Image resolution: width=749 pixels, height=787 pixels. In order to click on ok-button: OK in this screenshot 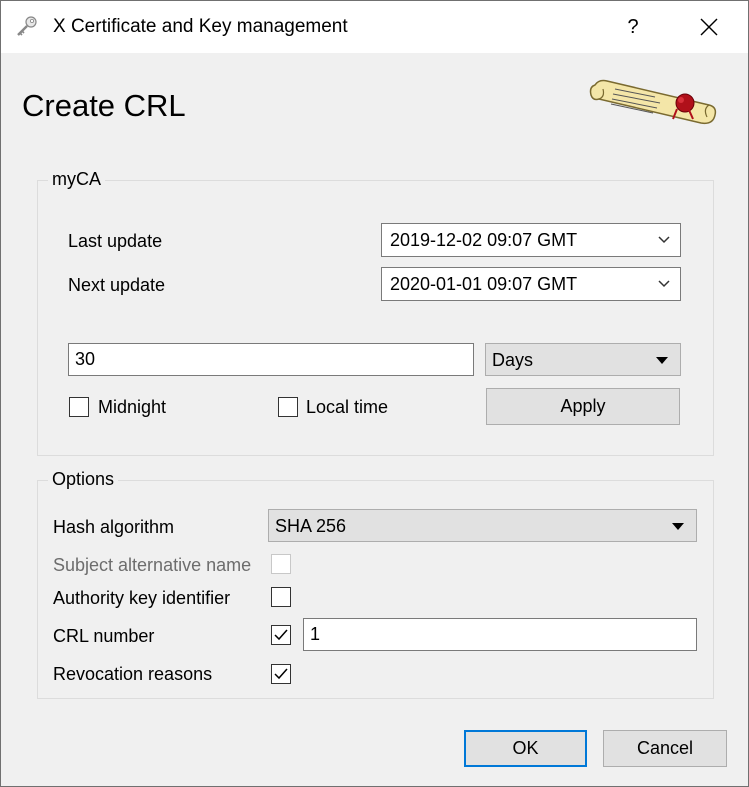, I will do `click(525, 748)`.